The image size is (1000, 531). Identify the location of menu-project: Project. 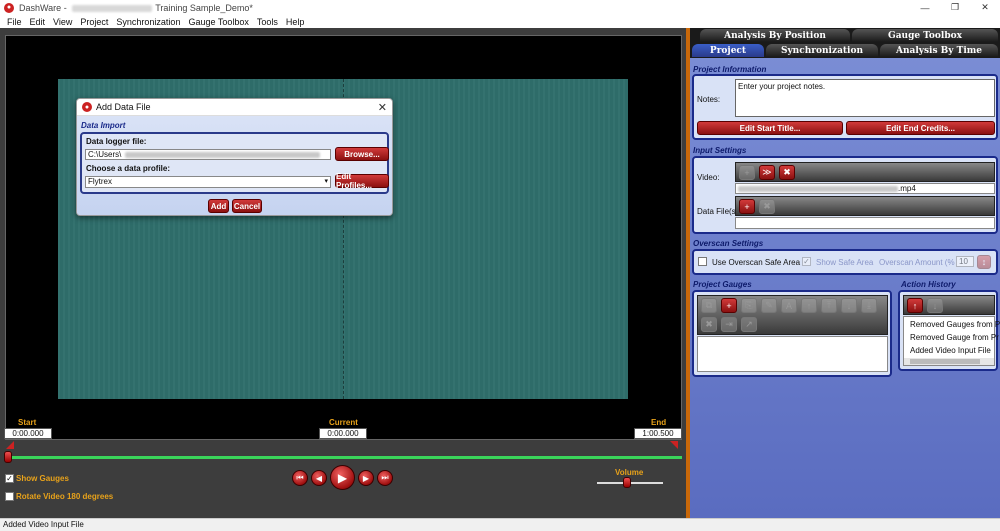
(94, 22).